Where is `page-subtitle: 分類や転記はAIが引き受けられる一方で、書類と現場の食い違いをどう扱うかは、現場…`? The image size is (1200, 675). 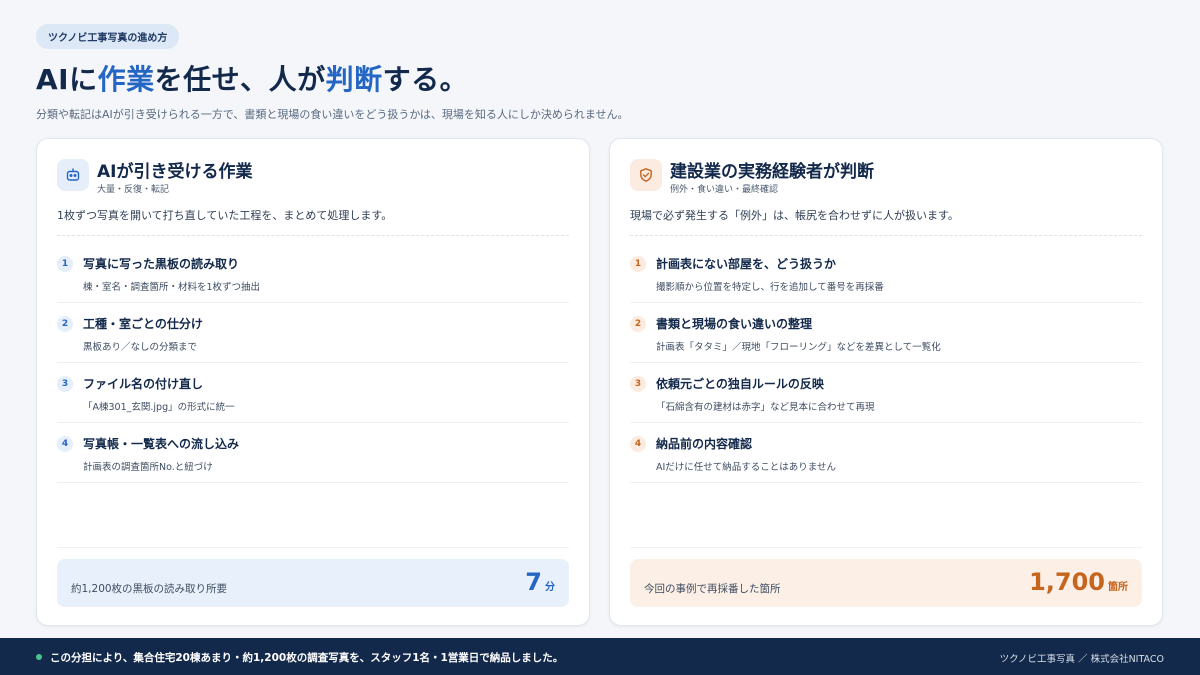
page-subtitle: 分類や転記はAIが引き受けられる一方で、書類と現場の食い違いをどう扱うかは、現場… is located at coordinates (332, 114).